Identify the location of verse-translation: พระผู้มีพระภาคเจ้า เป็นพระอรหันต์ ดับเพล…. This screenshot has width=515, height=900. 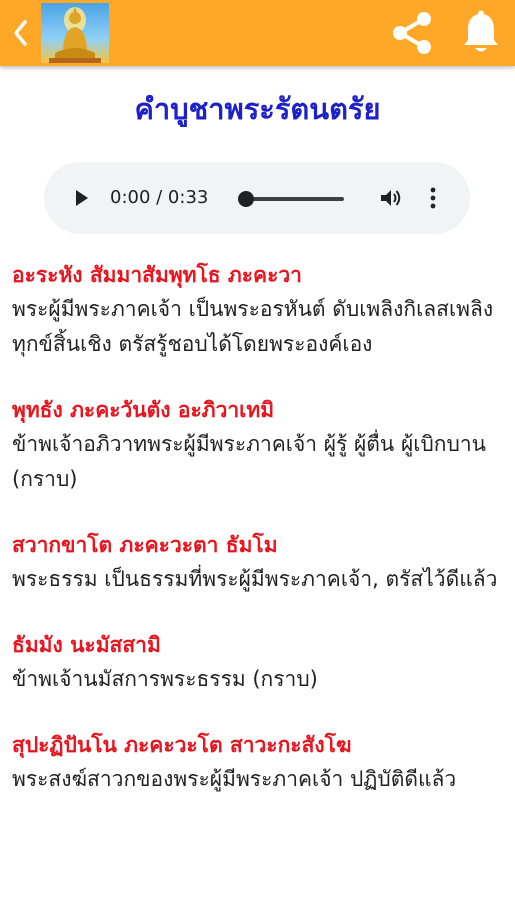
(253, 326).